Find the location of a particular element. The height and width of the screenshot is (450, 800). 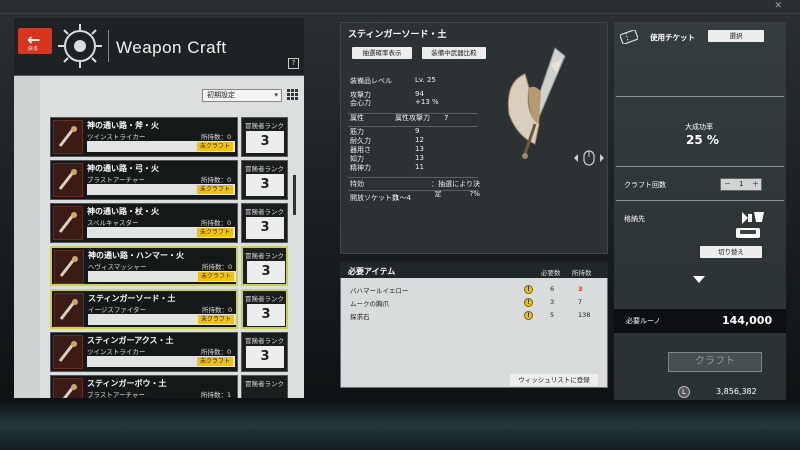

weapon-list-item: 神の通い路・斧・火 ツインストライカー 所持数：0 未クラフト 冒険者ランク 3 is located at coordinates (169, 137).